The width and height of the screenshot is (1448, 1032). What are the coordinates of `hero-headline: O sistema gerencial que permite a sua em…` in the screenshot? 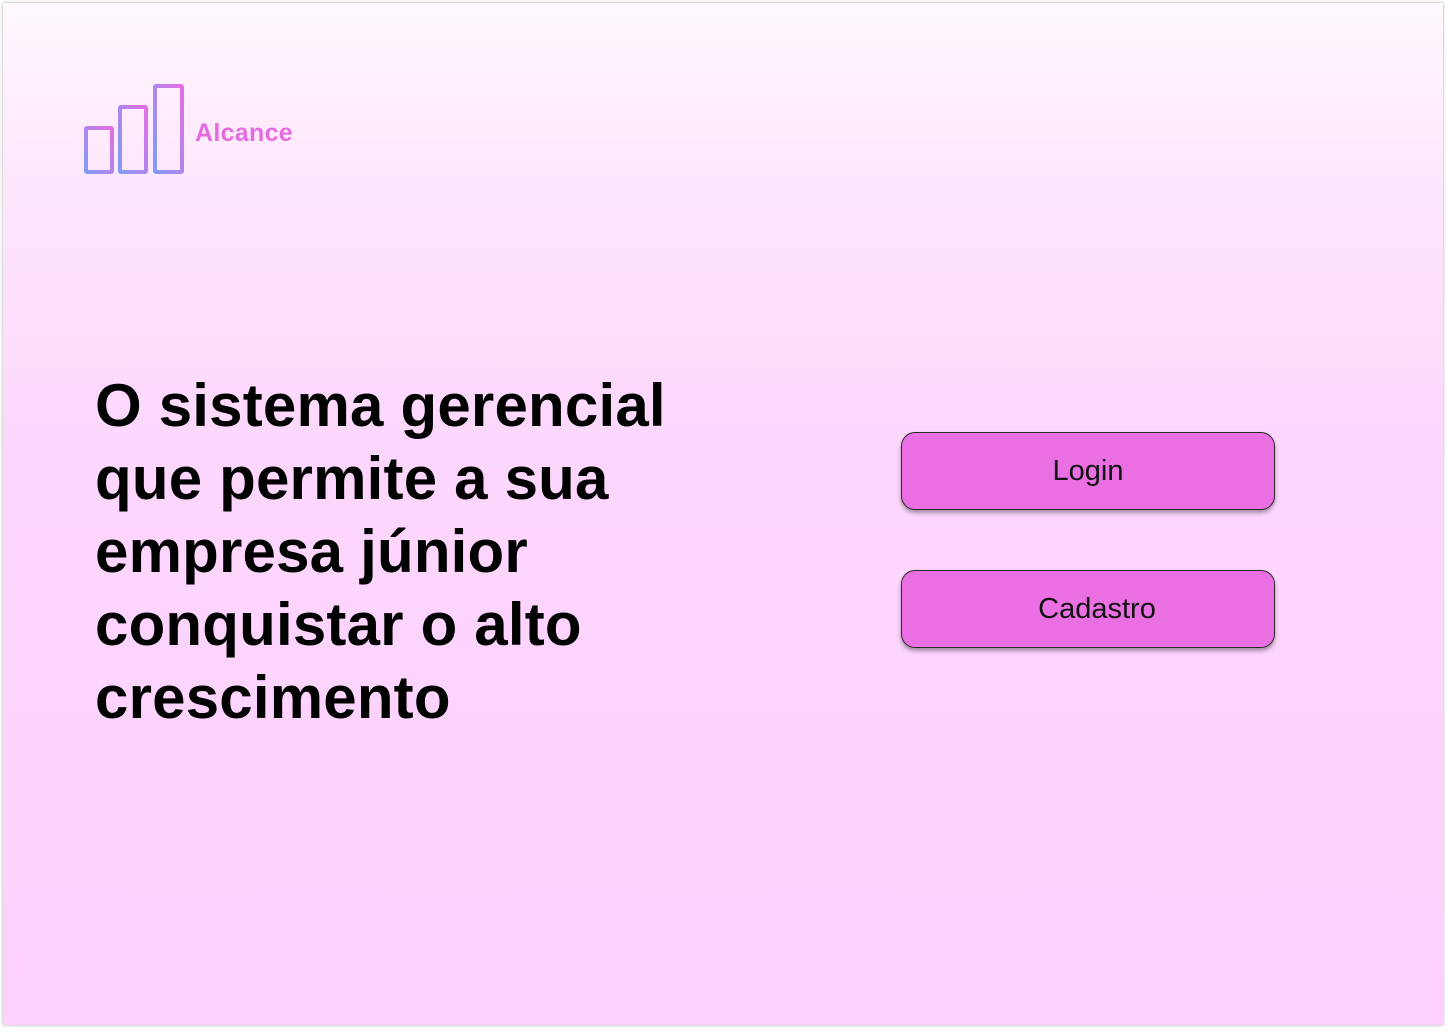 It's located at (380, 551).